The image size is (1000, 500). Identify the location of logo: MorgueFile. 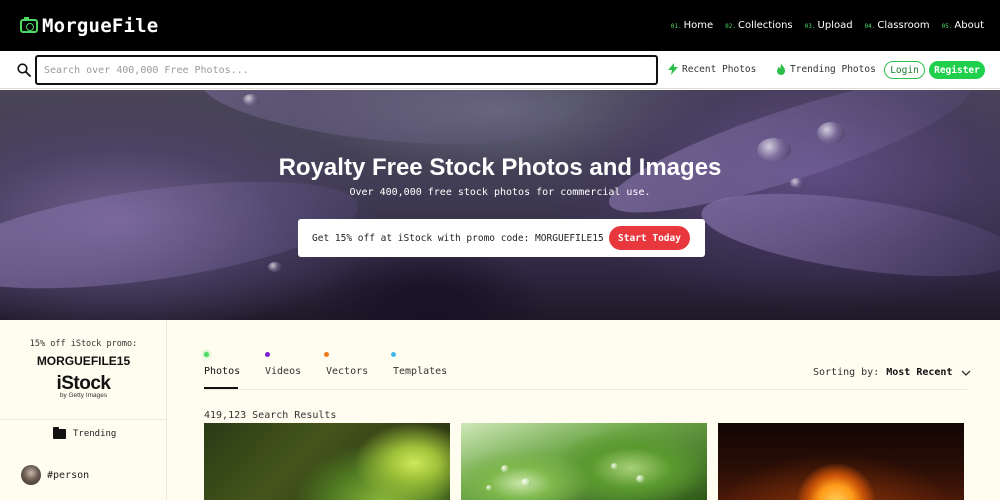
(89, 26).